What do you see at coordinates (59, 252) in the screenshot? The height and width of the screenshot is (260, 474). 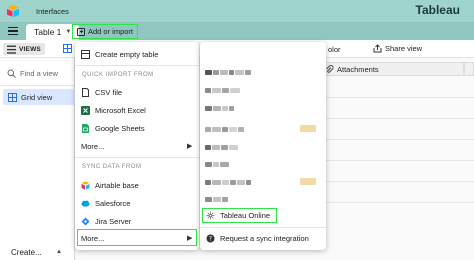 I see `chevron-up-icon: ▲` at bounding box center [59, 252].